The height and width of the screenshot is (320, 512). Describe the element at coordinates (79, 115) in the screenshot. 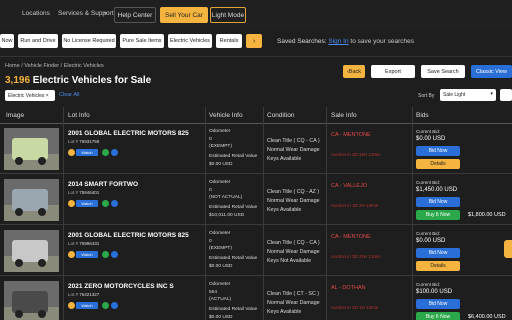

I see `col-lot-info: Lot Info` at that location.